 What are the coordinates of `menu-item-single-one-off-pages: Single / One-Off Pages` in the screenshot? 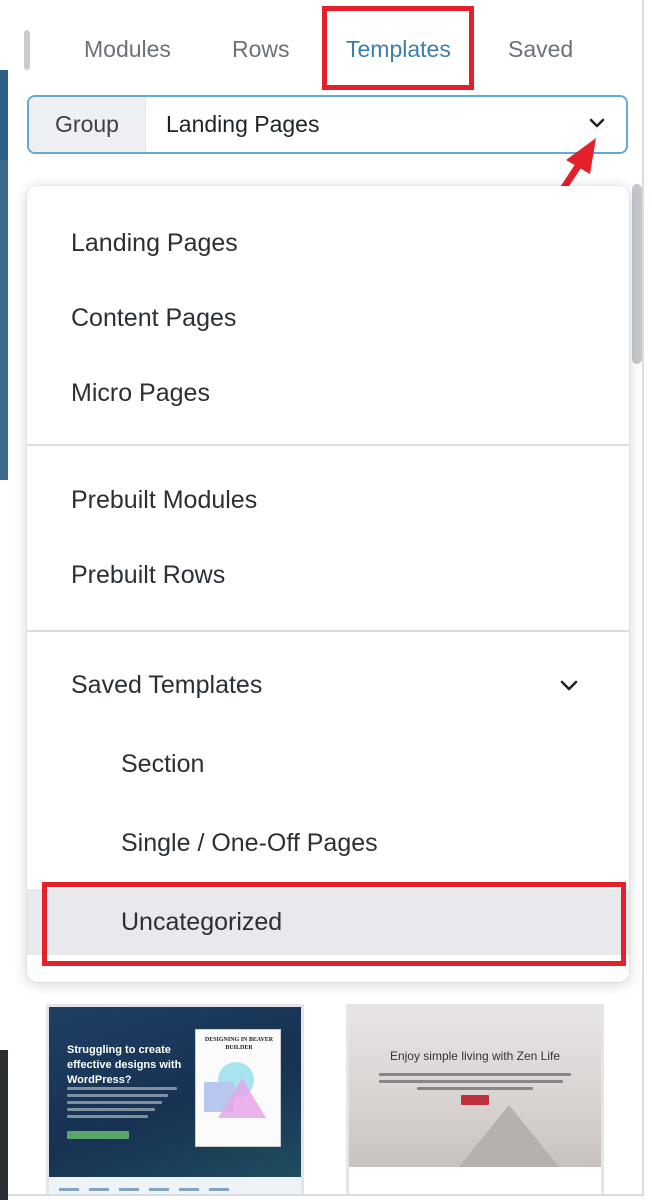 It's located at (328, 843).